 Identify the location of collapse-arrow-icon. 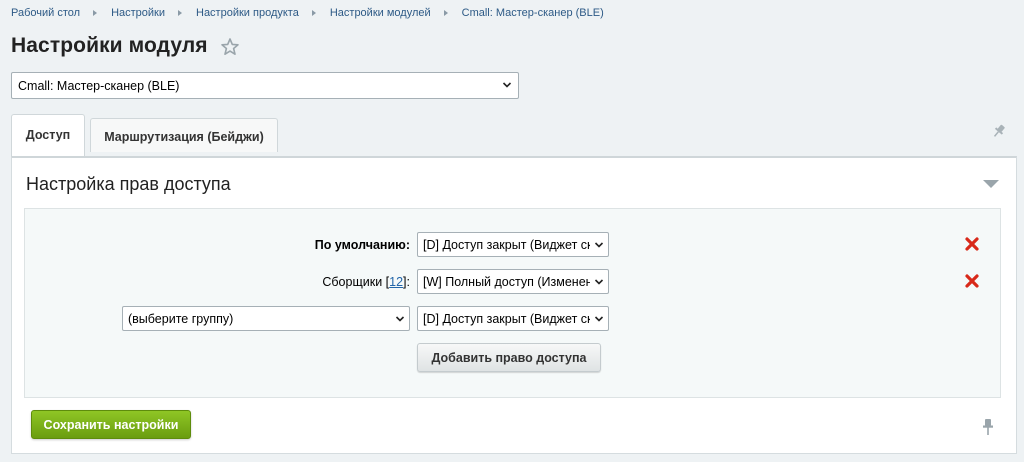
(991, 184).